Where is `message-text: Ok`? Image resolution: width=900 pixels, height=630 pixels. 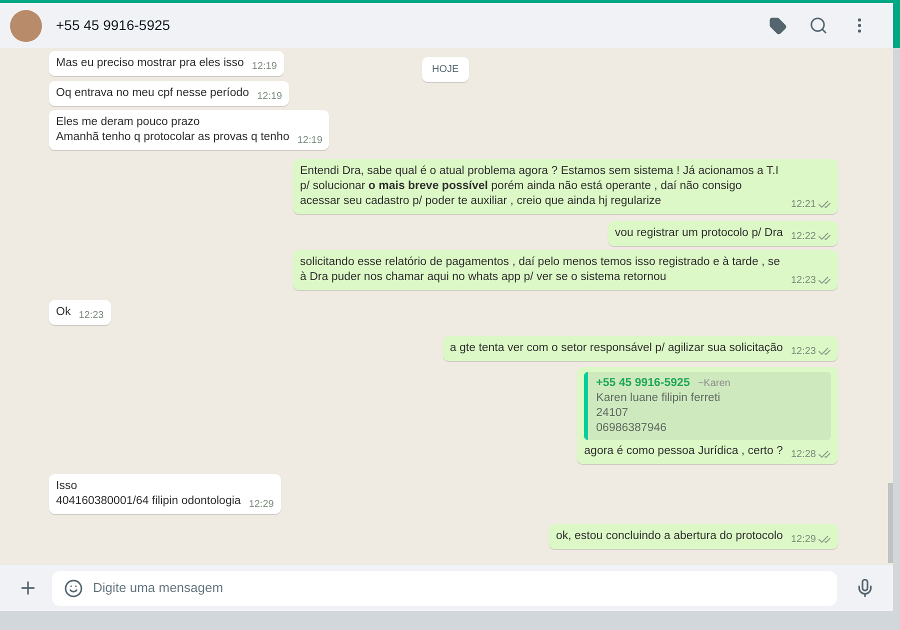 message-text: Ok is located at coordinates (63, 312).